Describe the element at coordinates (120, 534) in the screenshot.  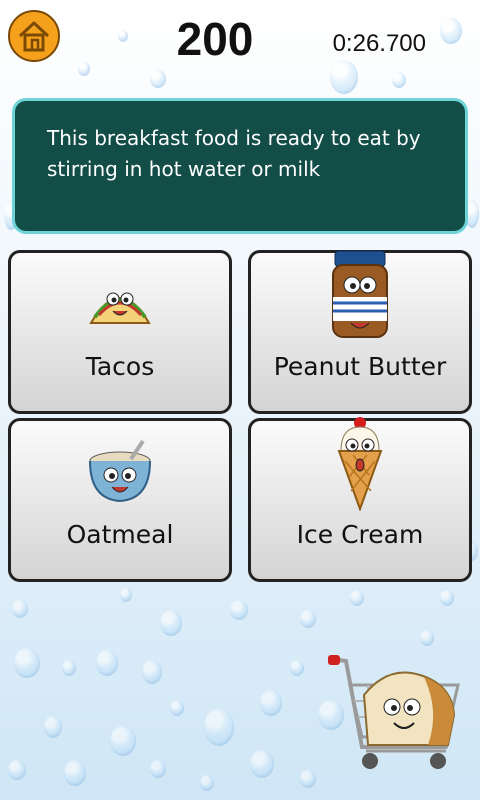
I see `answer-label: Oatmeal` at that location.